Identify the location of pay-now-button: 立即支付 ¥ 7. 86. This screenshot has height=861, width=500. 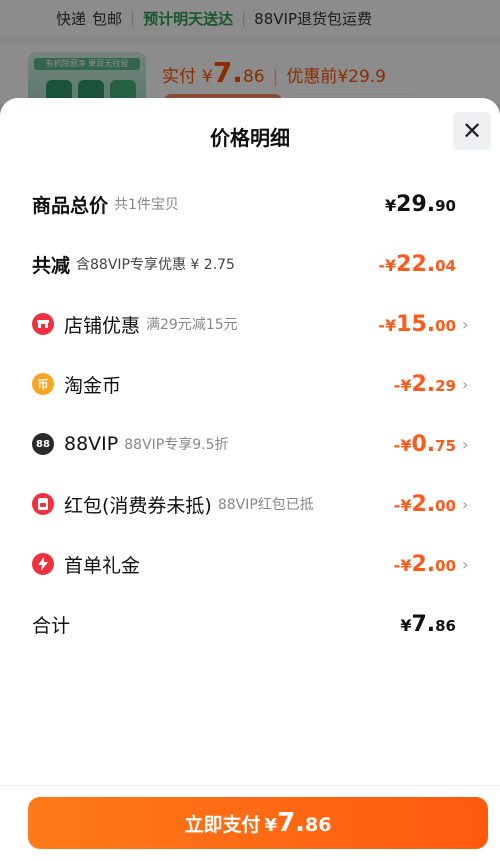
(258, 823).